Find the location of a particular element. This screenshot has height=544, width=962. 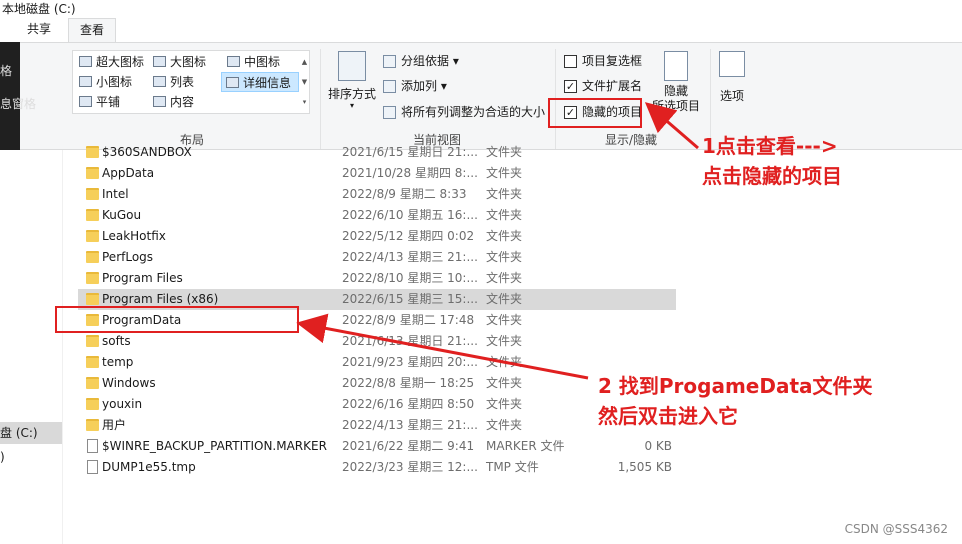

annotation-step2-line1: 2 找到ProgameData文件夹 is located at coordinates (735, 386).